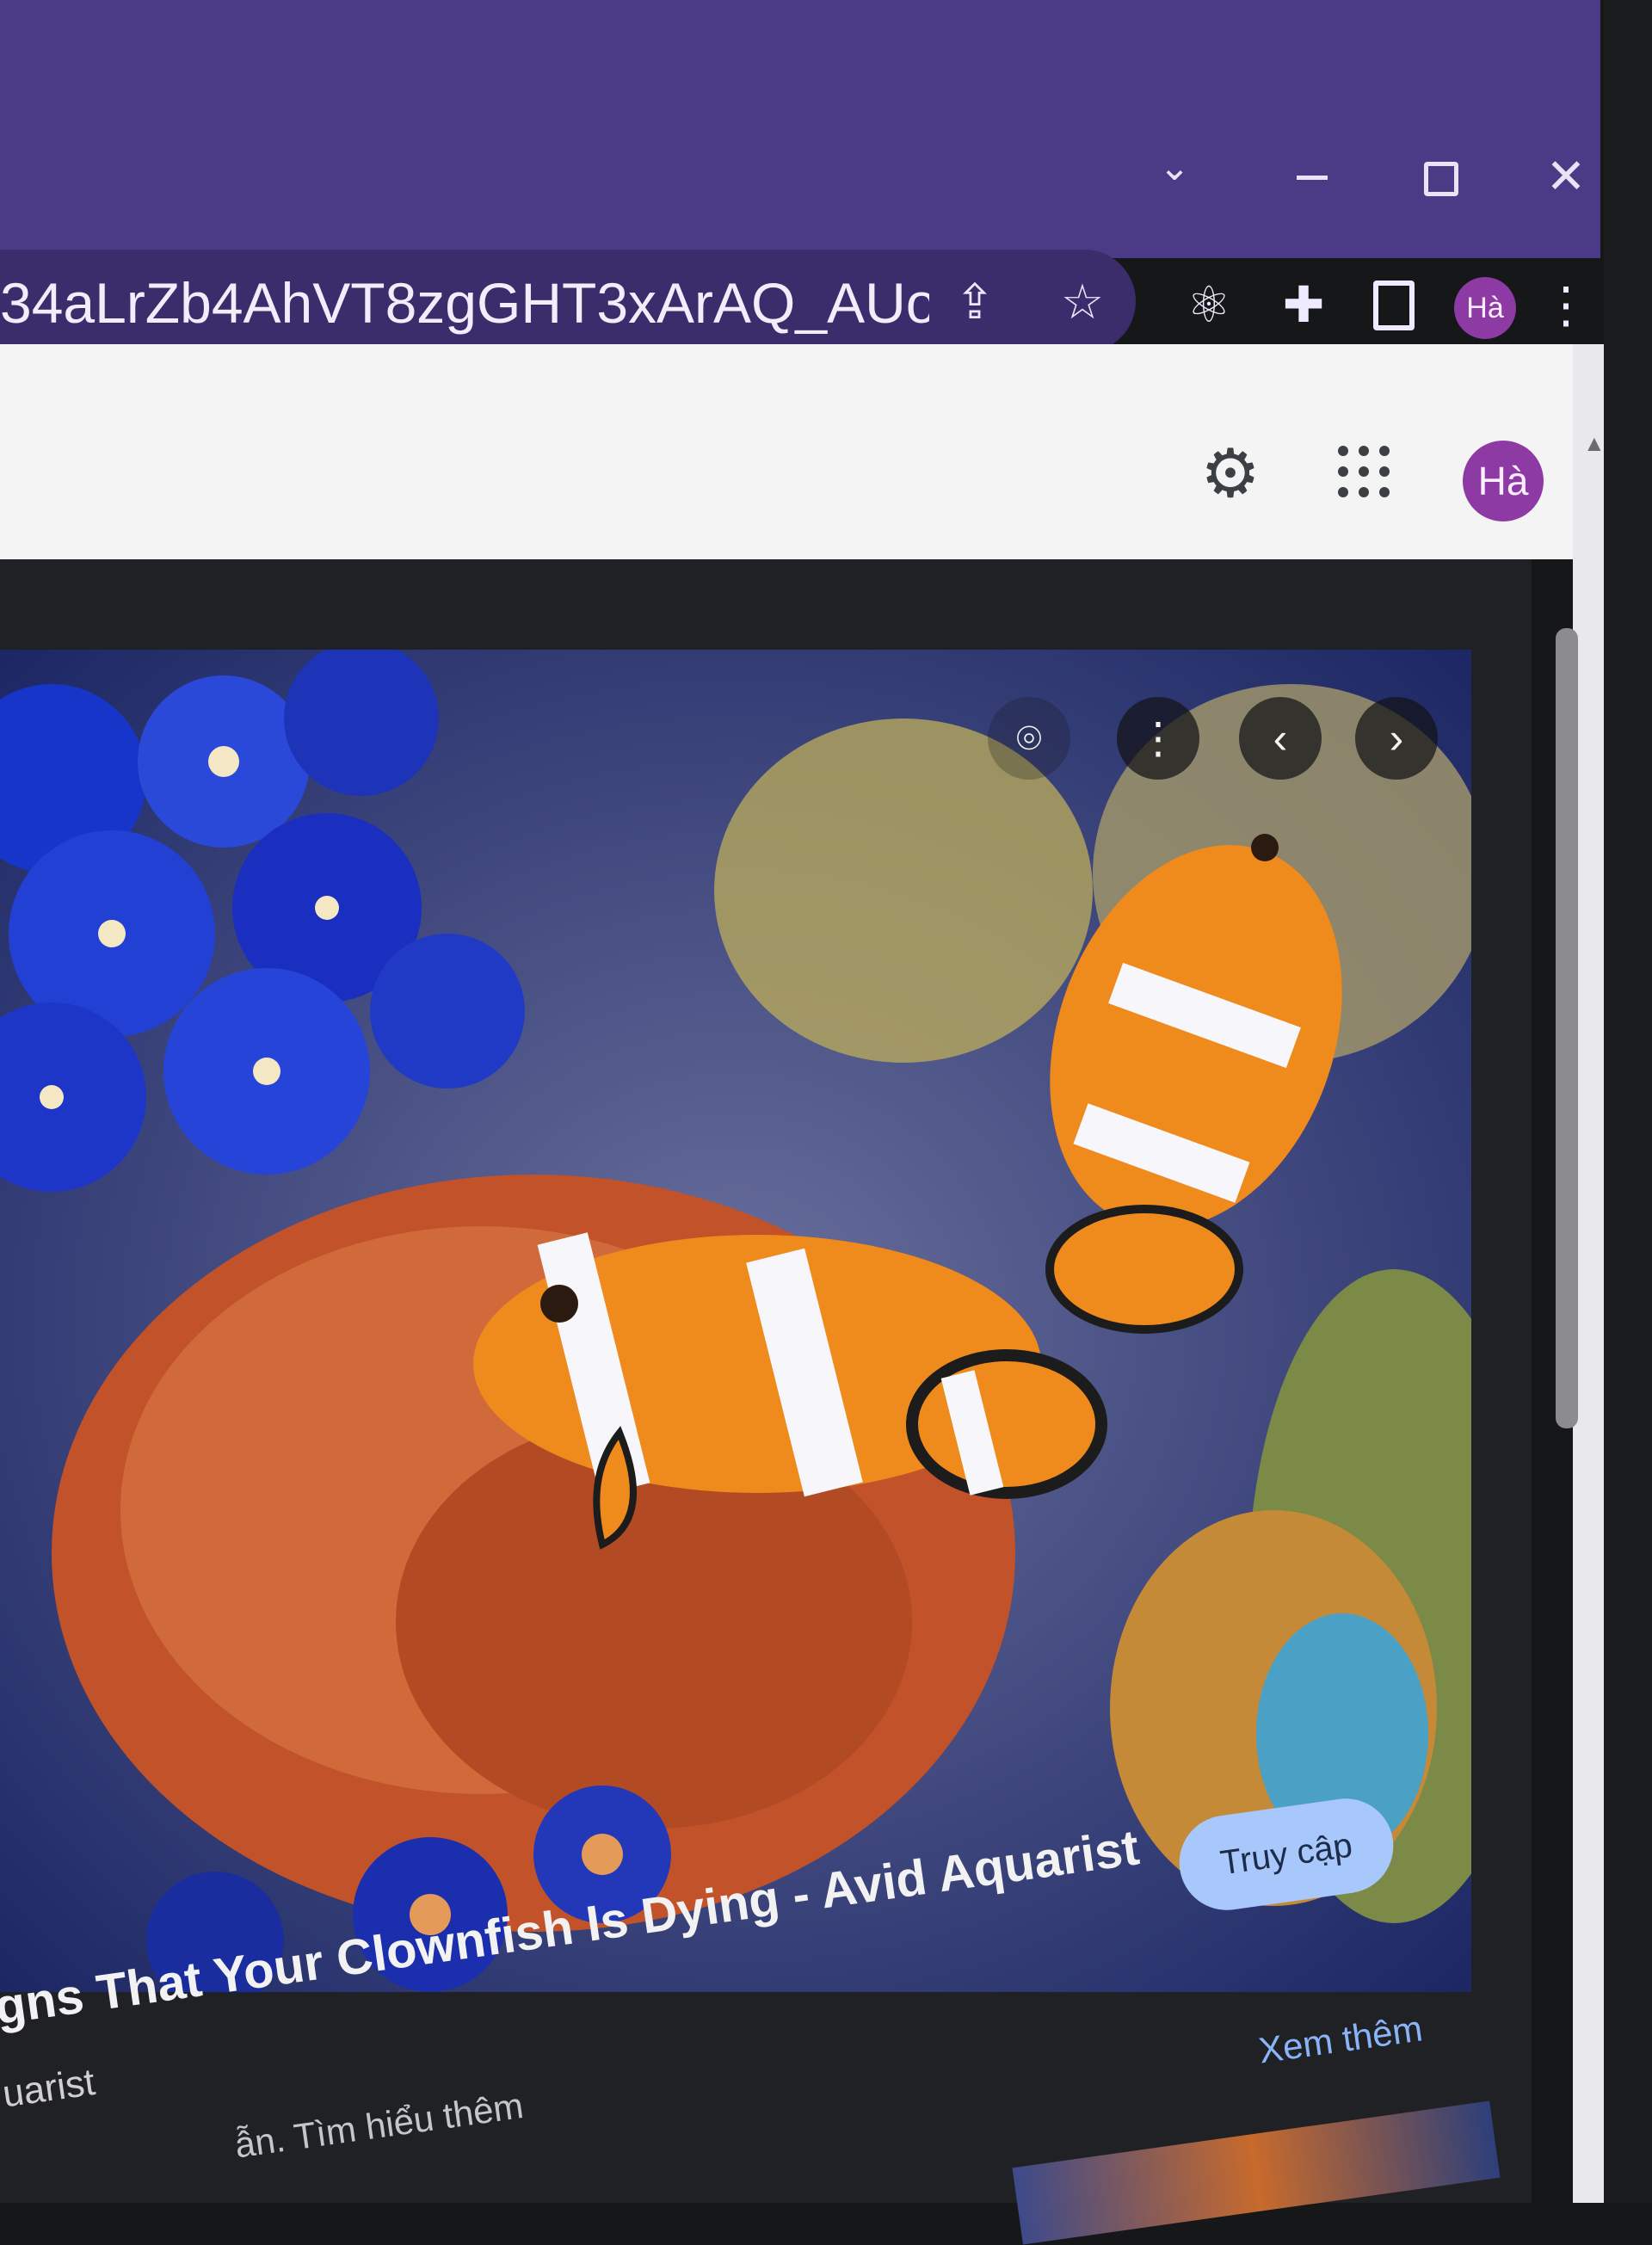 This screenshot has height=2245, width=1652. I want to click on restore-icon, so click(1441, 179).